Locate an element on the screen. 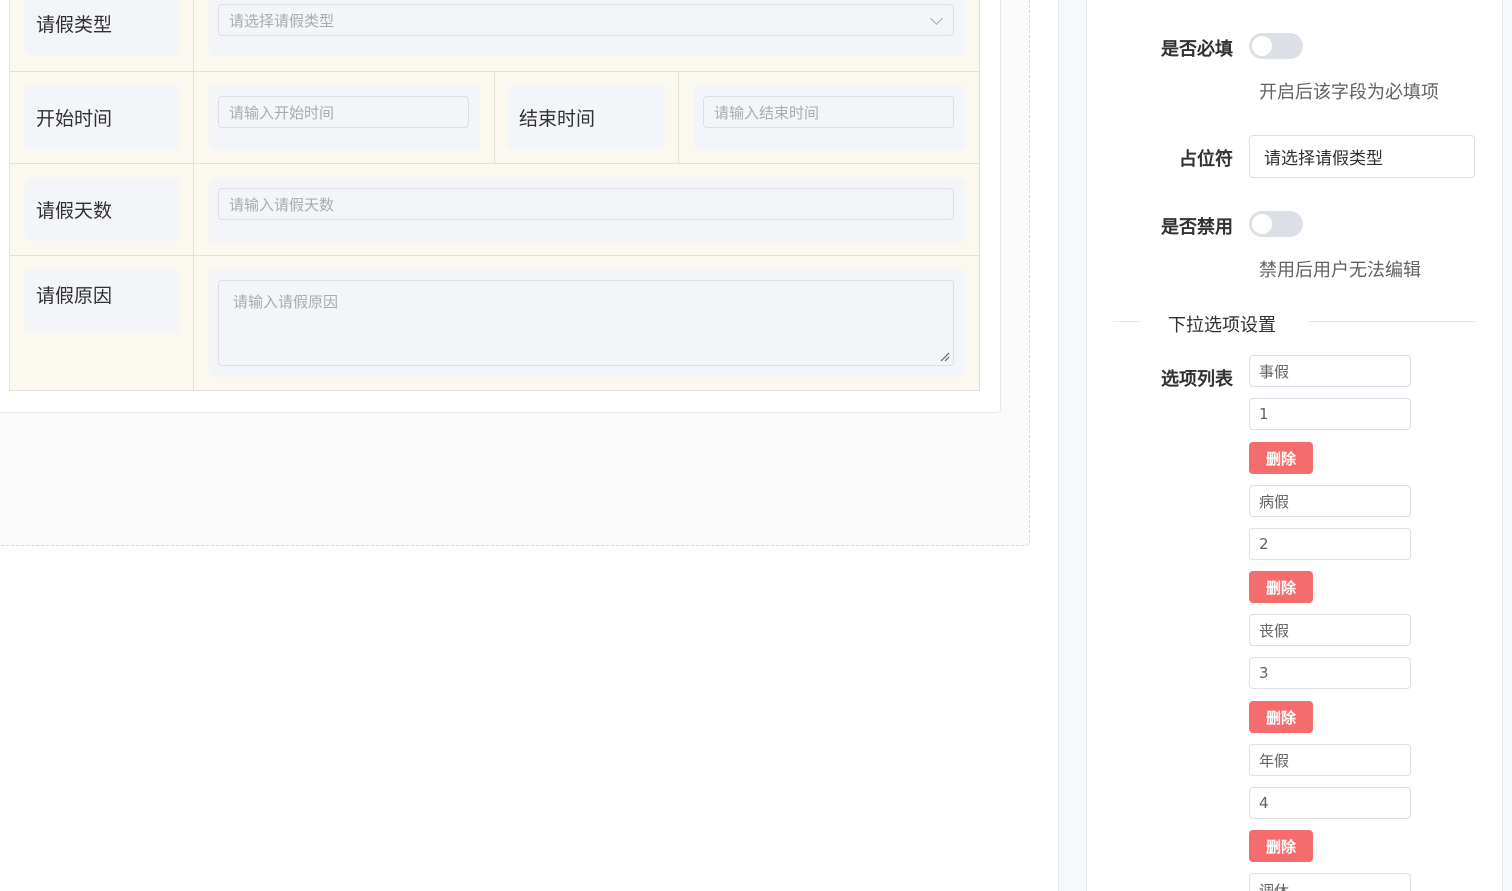 The image size is (1512, 891). options-section-title: 下拉选项设置 is located at coordinates (1222, 325).